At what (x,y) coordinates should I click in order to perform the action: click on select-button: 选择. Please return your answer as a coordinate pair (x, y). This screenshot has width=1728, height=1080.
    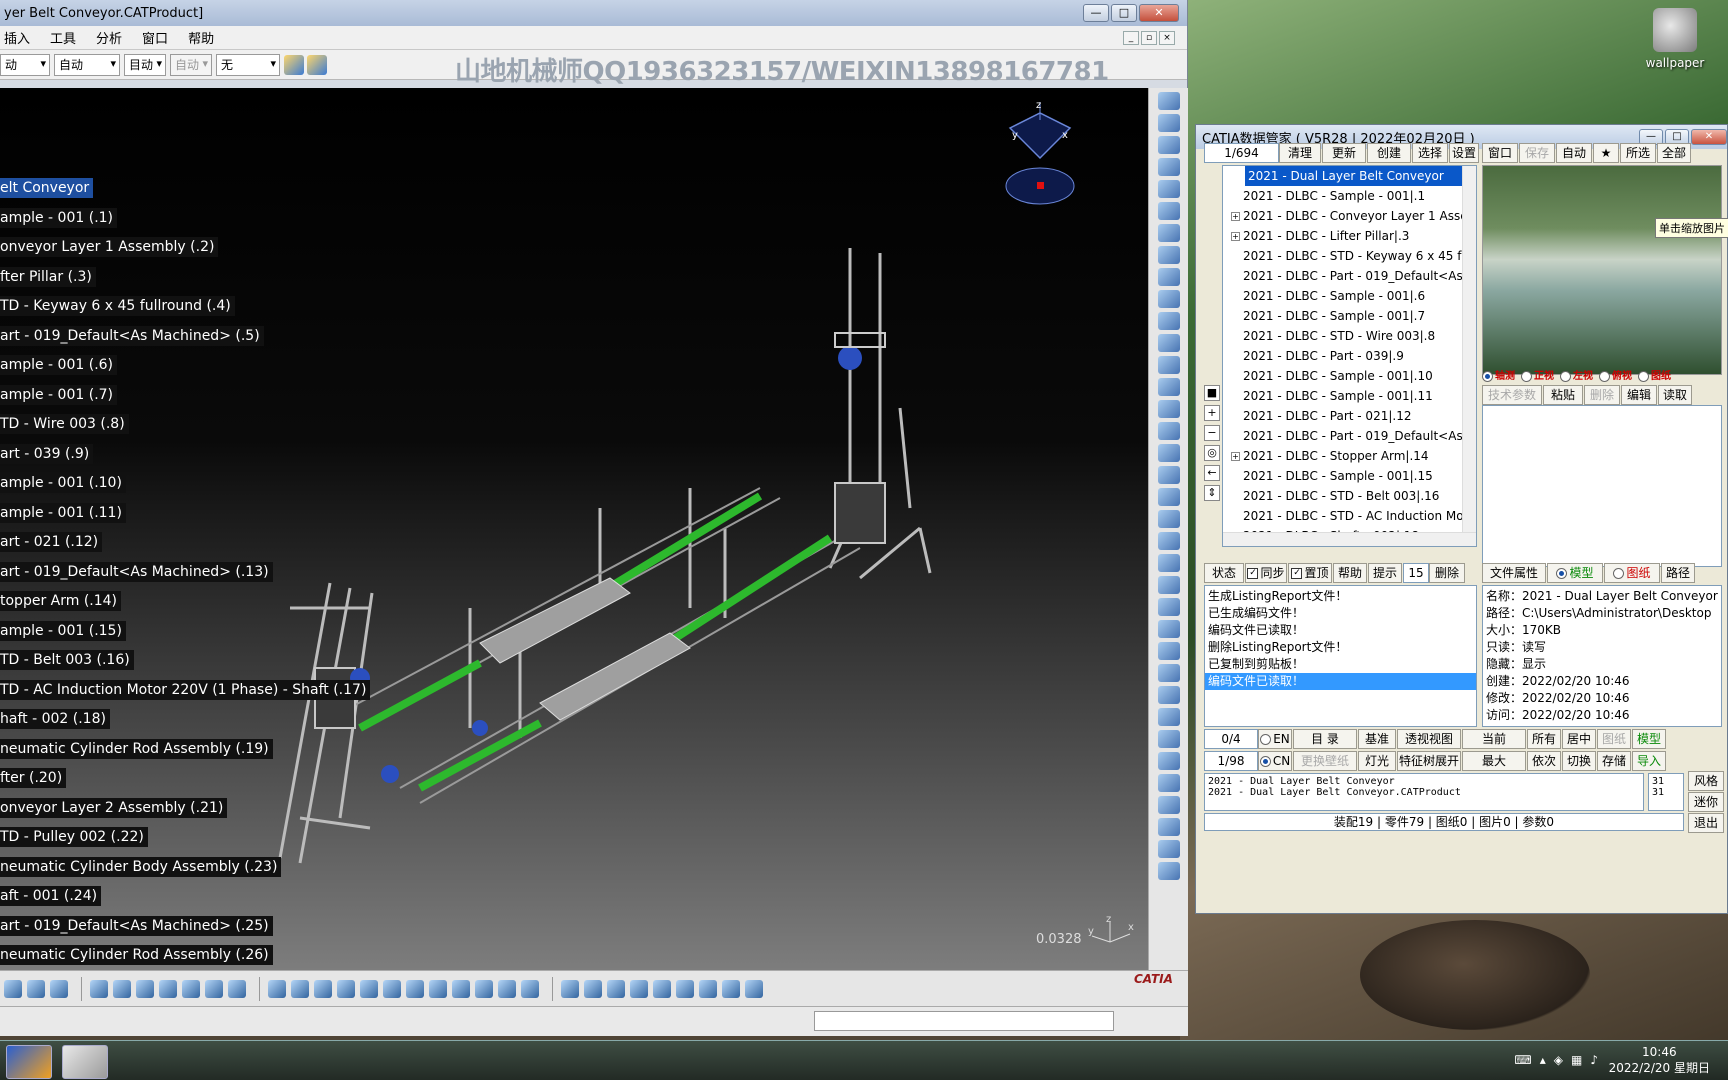
    Looking at the image, I should click on (1430, 153).